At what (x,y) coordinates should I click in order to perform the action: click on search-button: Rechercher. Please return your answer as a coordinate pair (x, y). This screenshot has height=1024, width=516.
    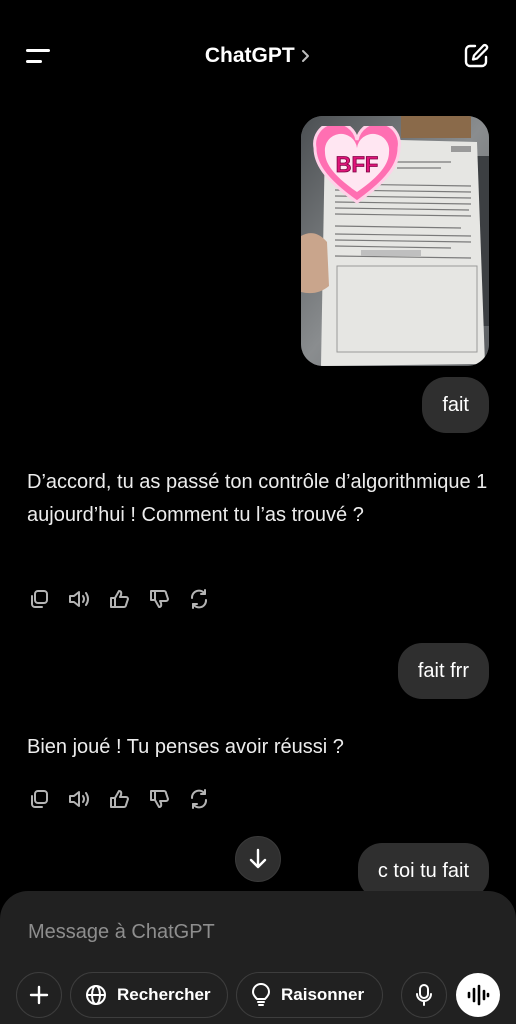
    Looking at the image, I should click on (149, 995).